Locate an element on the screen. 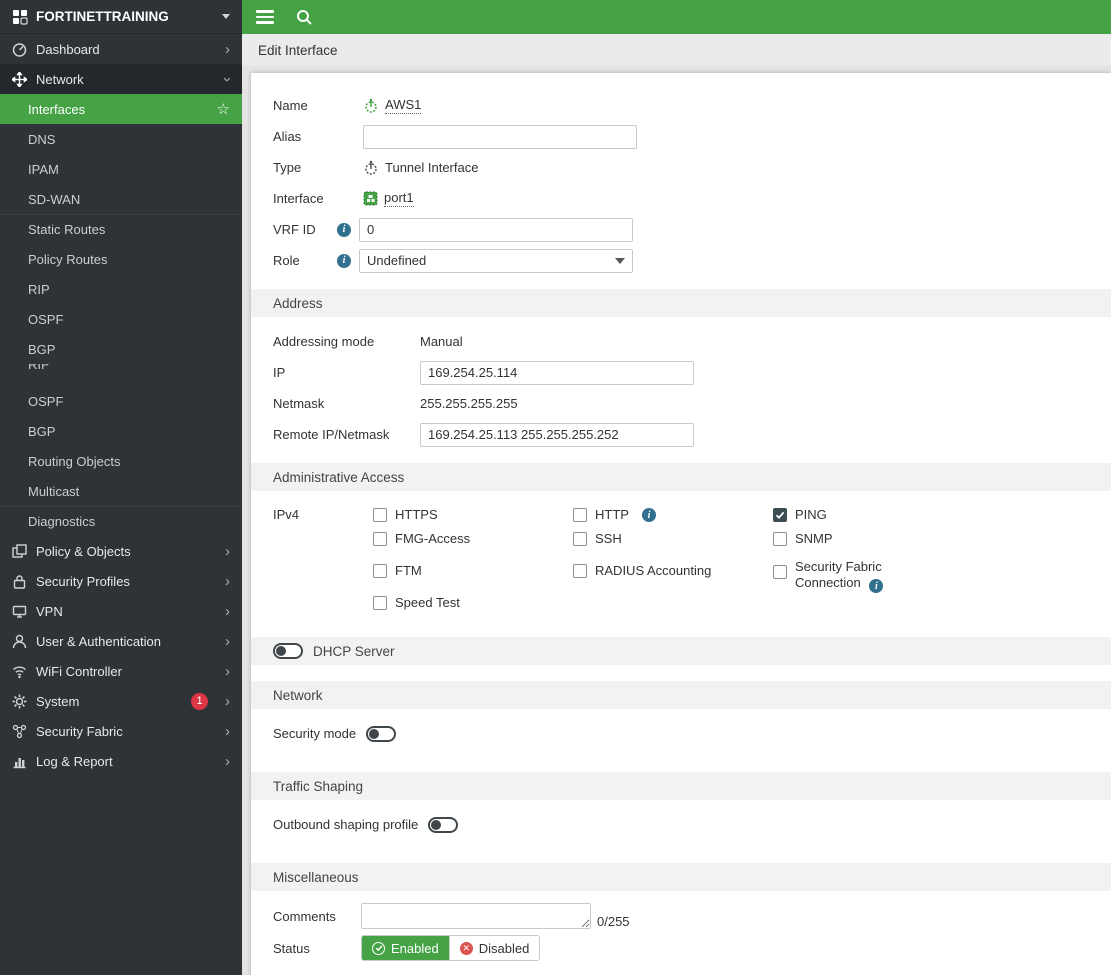 The height and width of the screenshot is (975, 1111). sidebar-item-label: Log & Report is located at coordinates (74, 761).